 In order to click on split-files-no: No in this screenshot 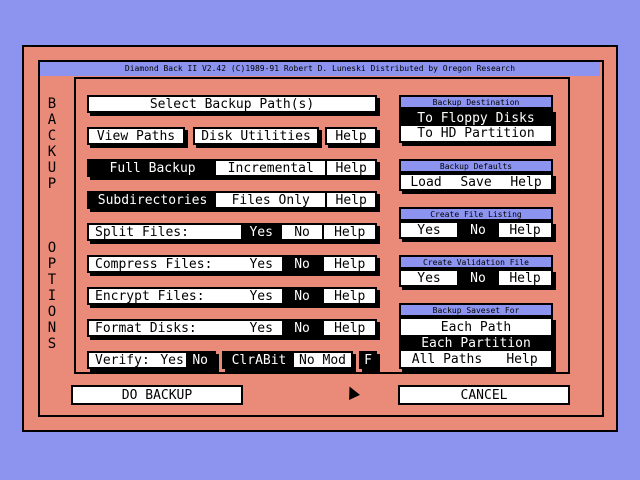, I will do `click(302, 232)`.